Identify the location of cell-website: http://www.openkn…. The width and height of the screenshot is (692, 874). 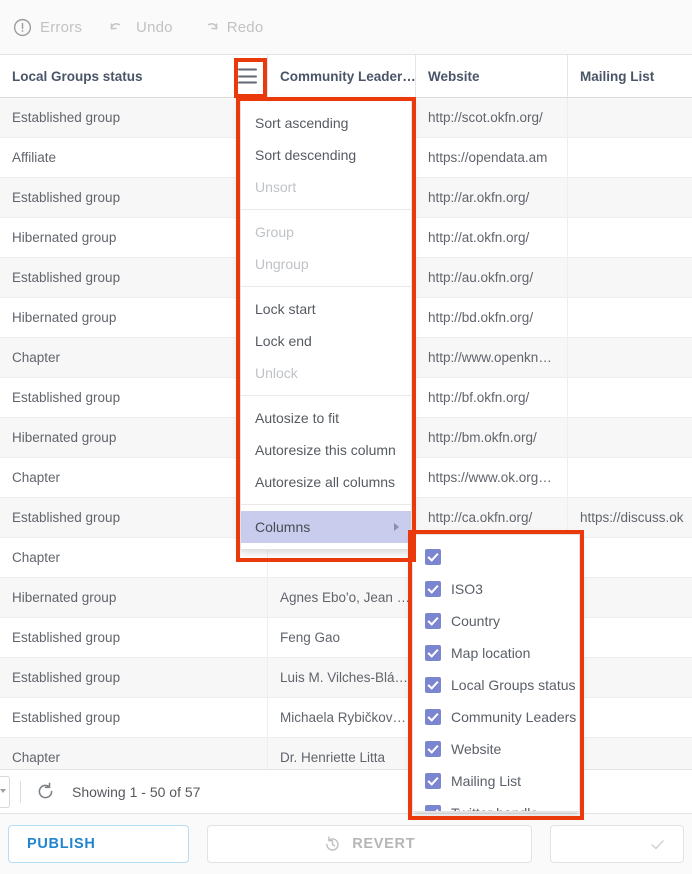
(492, 357).